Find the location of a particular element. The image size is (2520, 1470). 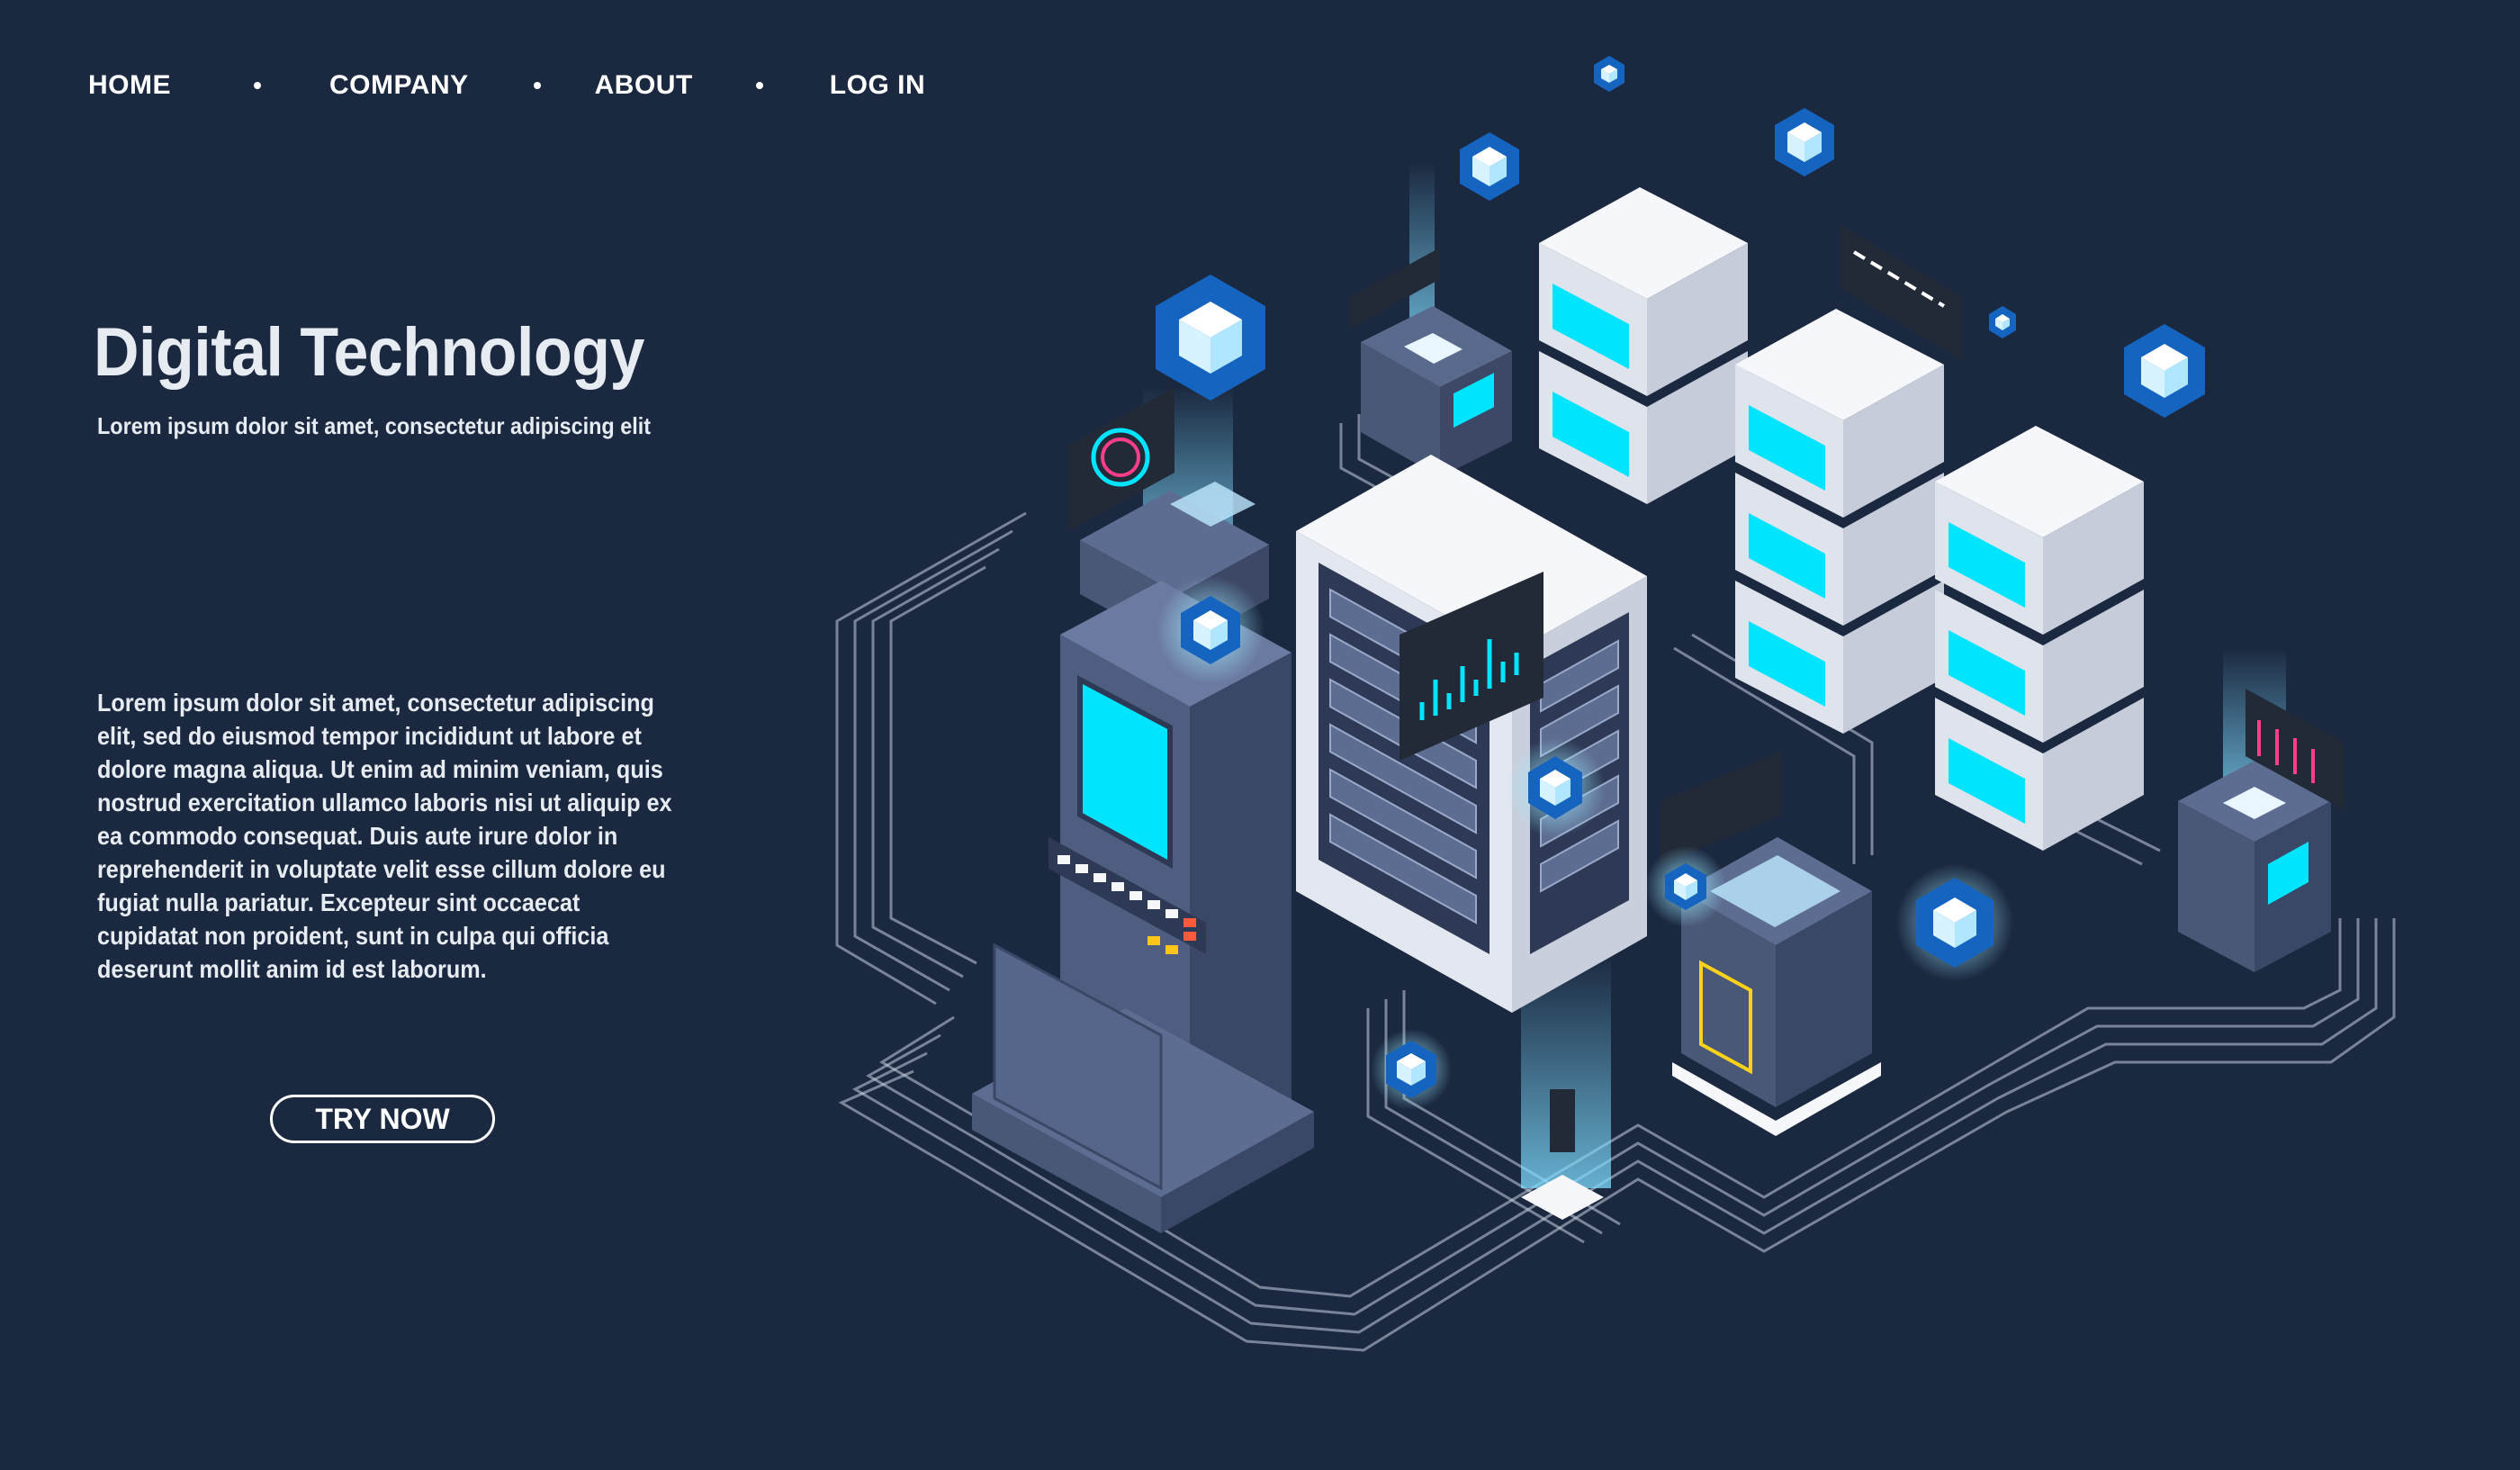

control-terminal is located at coordinates (1143, 857).